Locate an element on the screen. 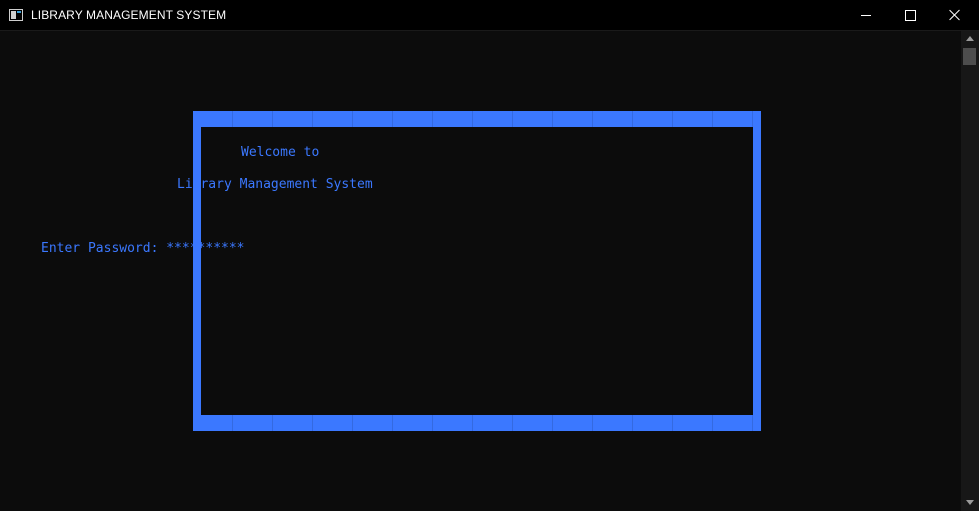  password-prompt: Enter Password: ********** is located at coordinates (143, 249).